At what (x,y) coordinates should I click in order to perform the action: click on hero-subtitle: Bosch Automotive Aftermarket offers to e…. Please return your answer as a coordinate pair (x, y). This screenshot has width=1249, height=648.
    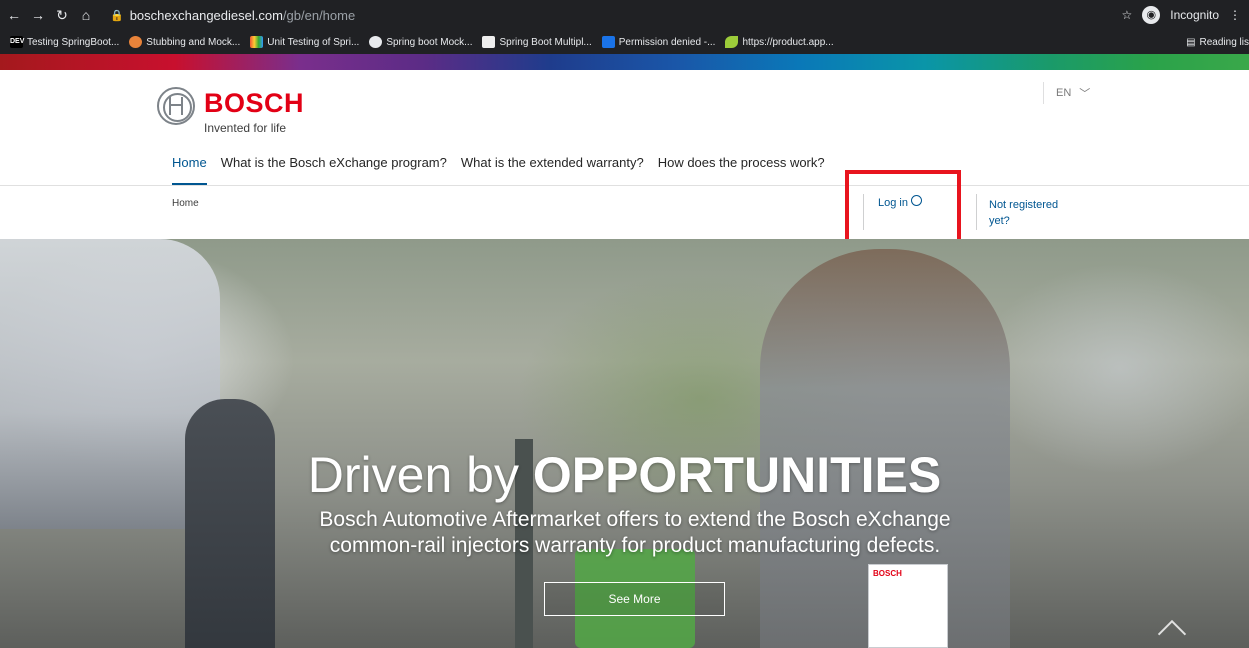
    Looking at the image, I should click on (635, 533).